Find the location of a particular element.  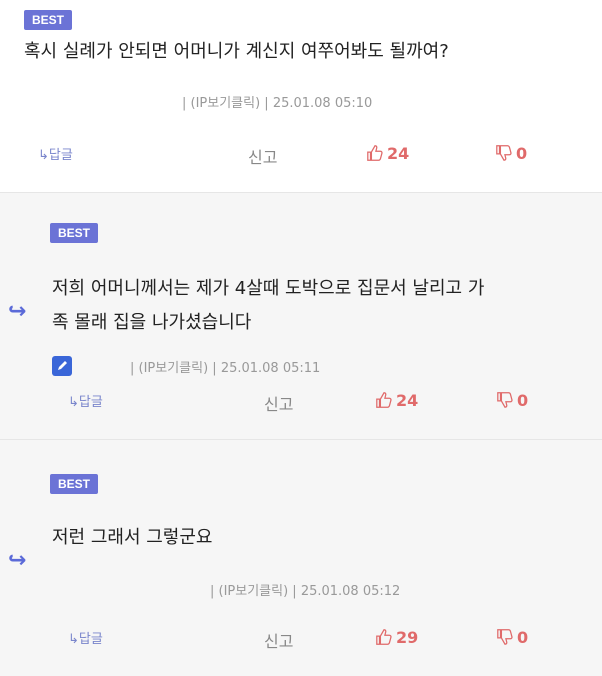

comment-meta: | (IP보기클릭) | 25.01.08 05:10 is located at coordinates (277, 101).